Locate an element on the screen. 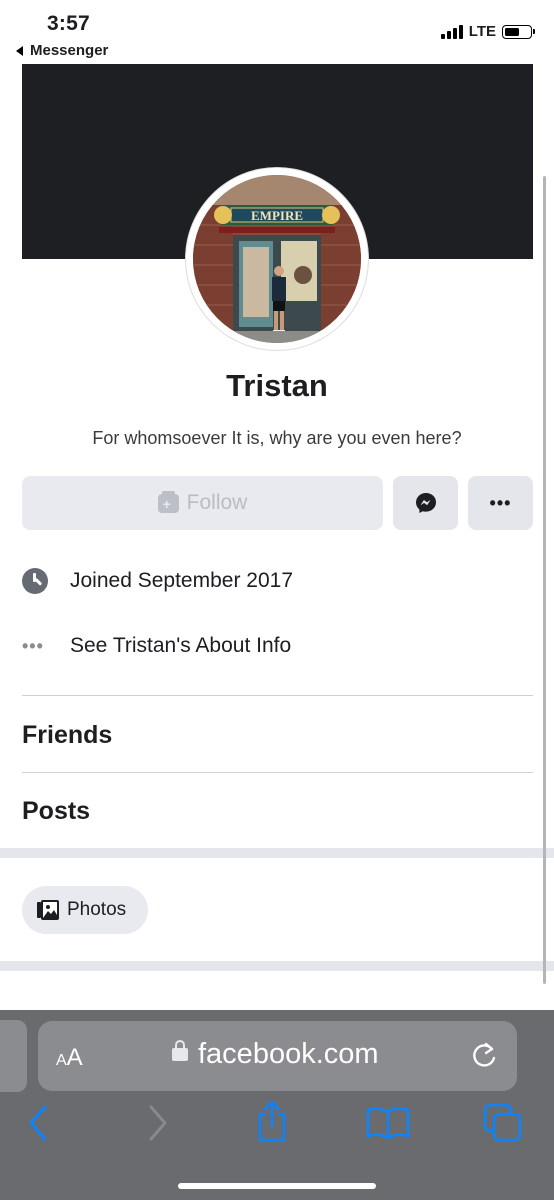  tabs-icon is located at coordinates (503, 1123).